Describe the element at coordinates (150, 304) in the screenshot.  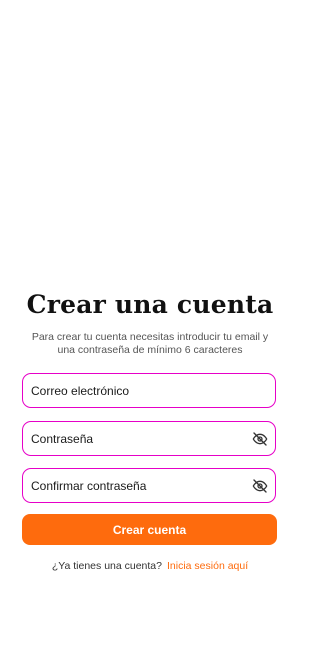
I see `page-title: Crear una cuenta` at that location.